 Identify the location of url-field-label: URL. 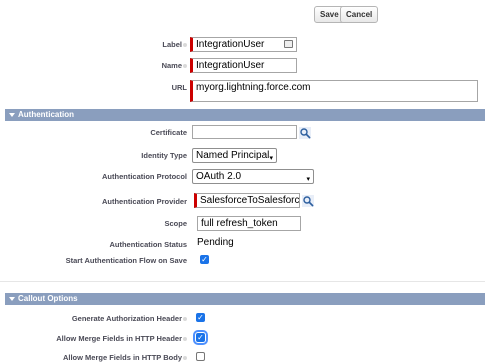
(179, 87).